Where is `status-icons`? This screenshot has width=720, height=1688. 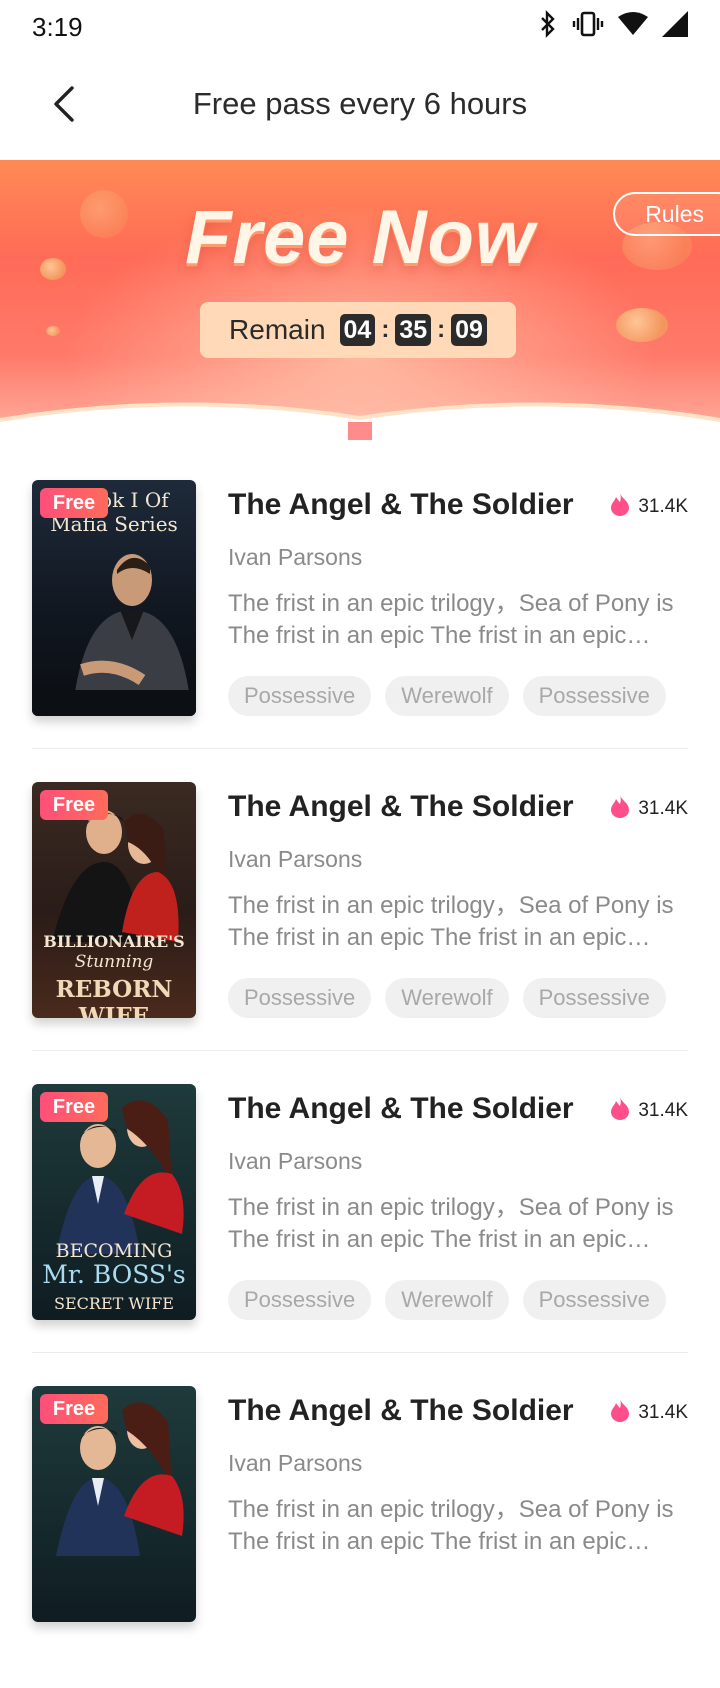
status-icons is located at coordinates (613, 24).